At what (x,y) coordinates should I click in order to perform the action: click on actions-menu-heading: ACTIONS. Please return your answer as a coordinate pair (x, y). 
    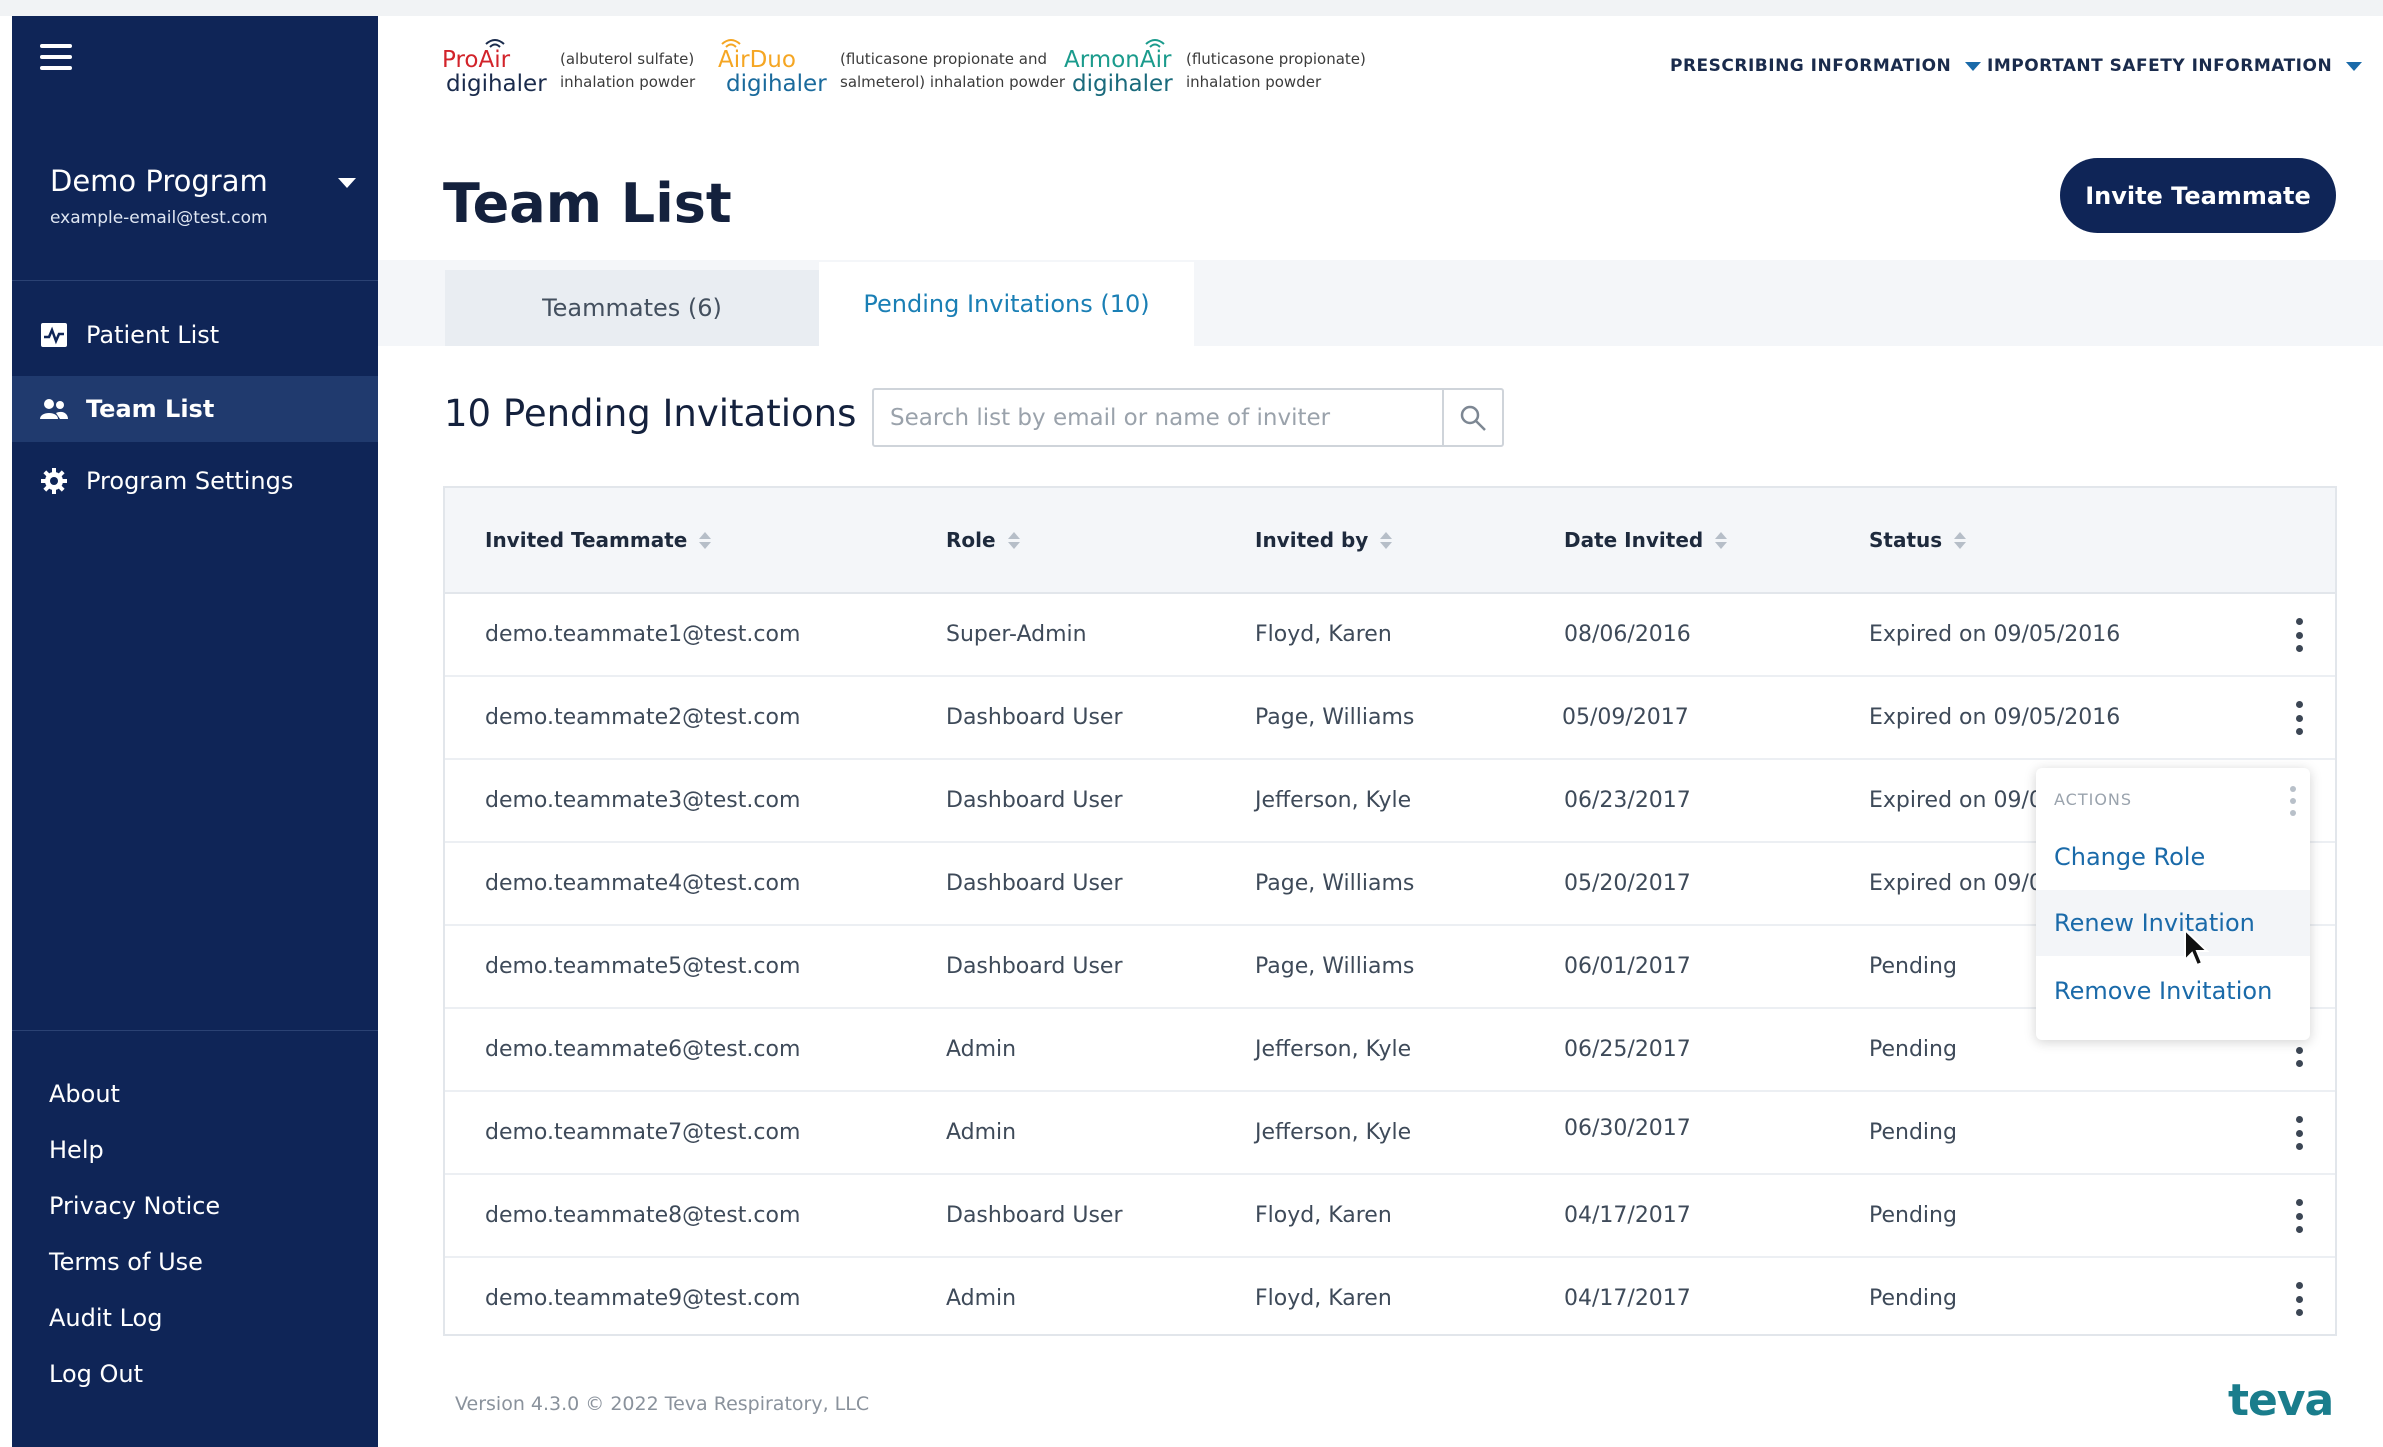
    Looking at the image, I should click on (2093, 799).